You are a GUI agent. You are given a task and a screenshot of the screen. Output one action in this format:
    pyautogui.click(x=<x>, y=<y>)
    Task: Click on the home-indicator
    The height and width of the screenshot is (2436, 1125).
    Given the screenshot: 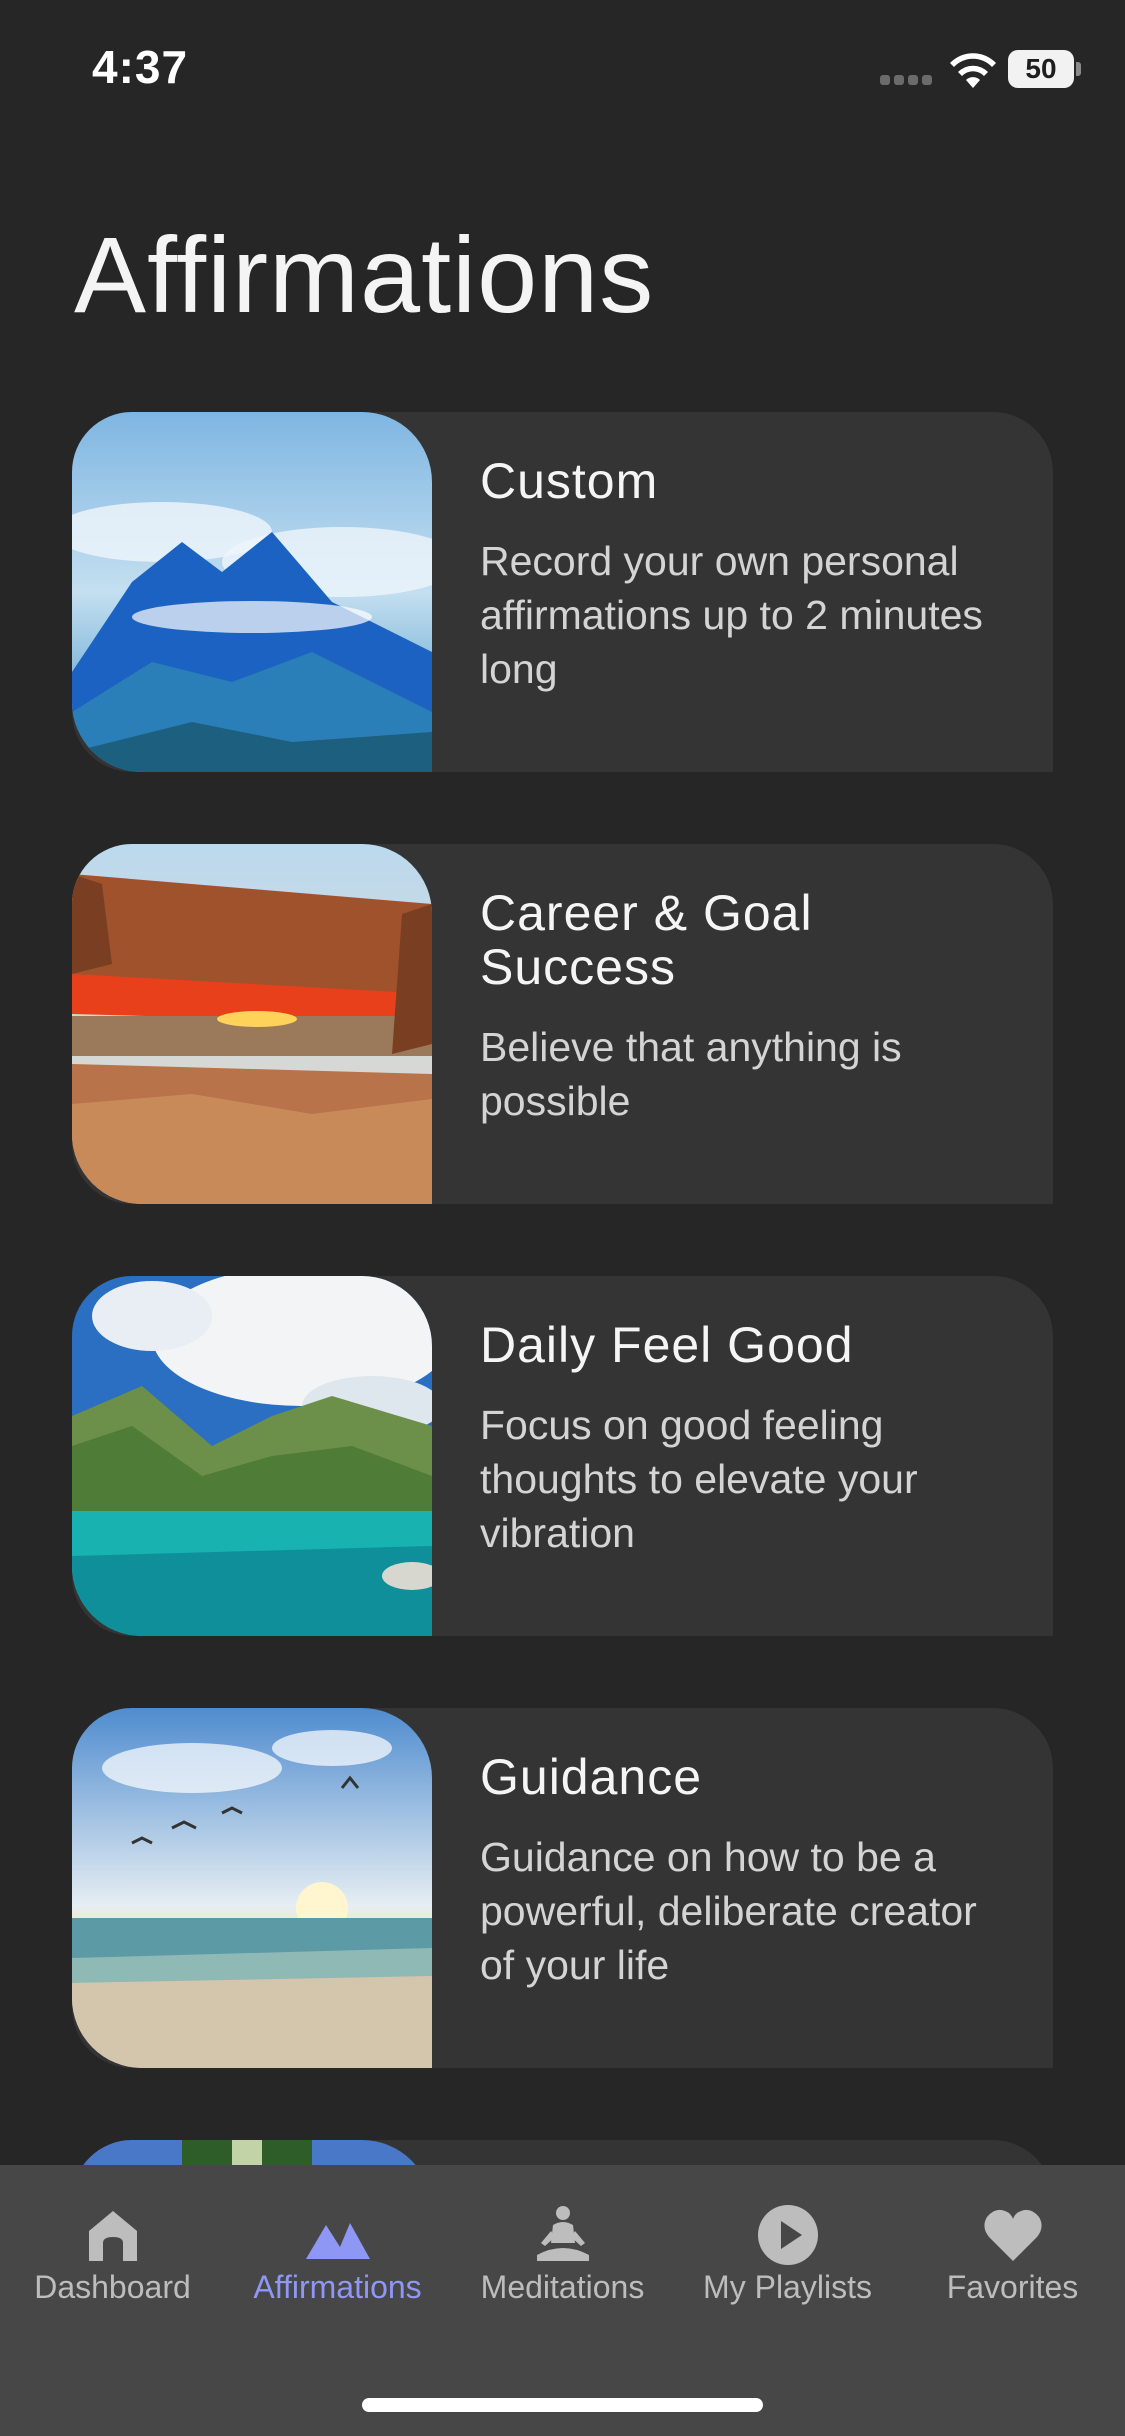 What is the action you would take?
    pyautogui.click(x=562, y=2405)
    